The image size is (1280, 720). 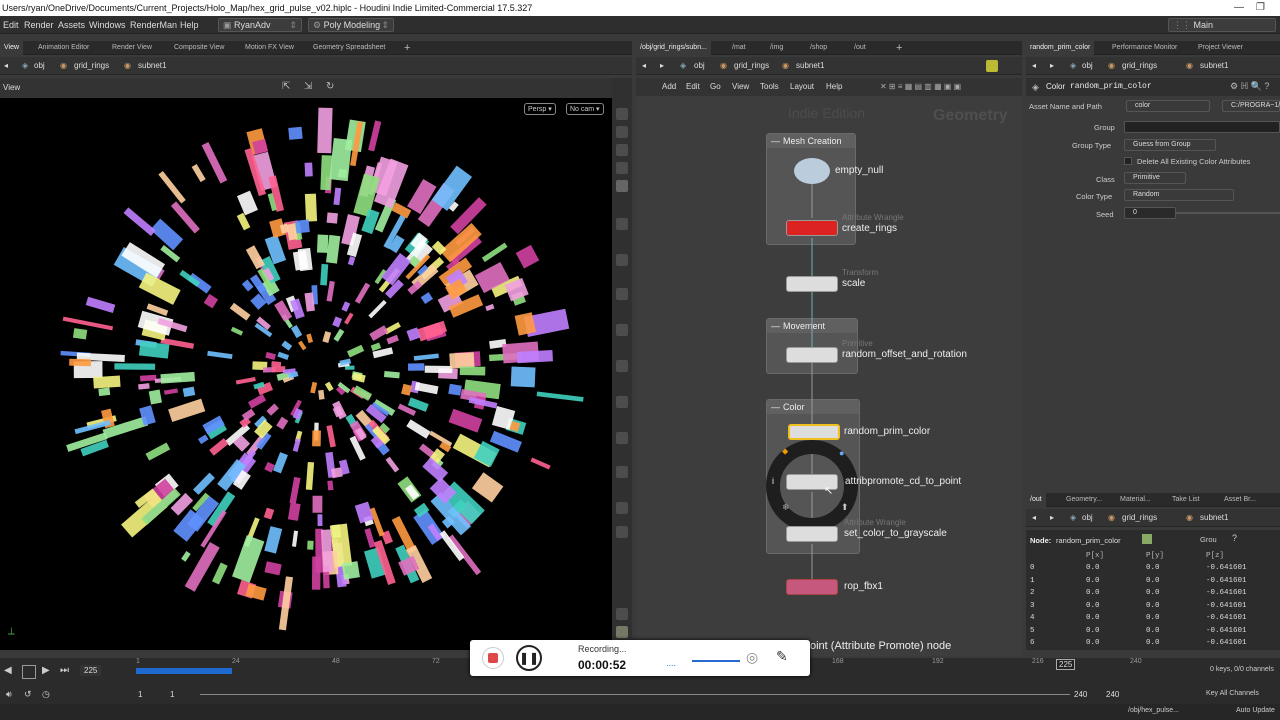 I want to click on move-tool-icon: ⇲, so click(x=308, y=86).